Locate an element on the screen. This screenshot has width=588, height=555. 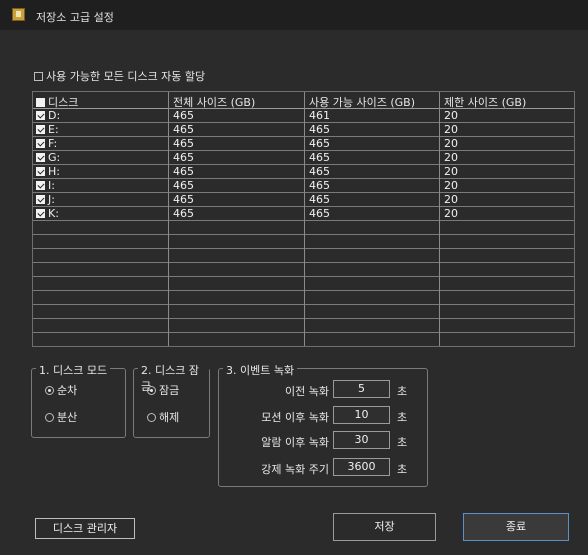
disk-cell: H: is located at coordinates (48, 171).